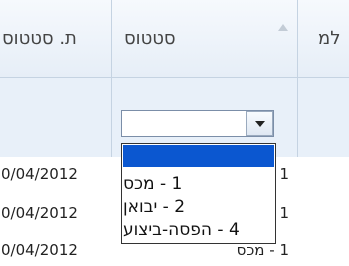  What do you see at coordinates (39, 38) in the screenshot?
I see `column-header-label: ת. סטטוס` at bounding box center [39, 38].